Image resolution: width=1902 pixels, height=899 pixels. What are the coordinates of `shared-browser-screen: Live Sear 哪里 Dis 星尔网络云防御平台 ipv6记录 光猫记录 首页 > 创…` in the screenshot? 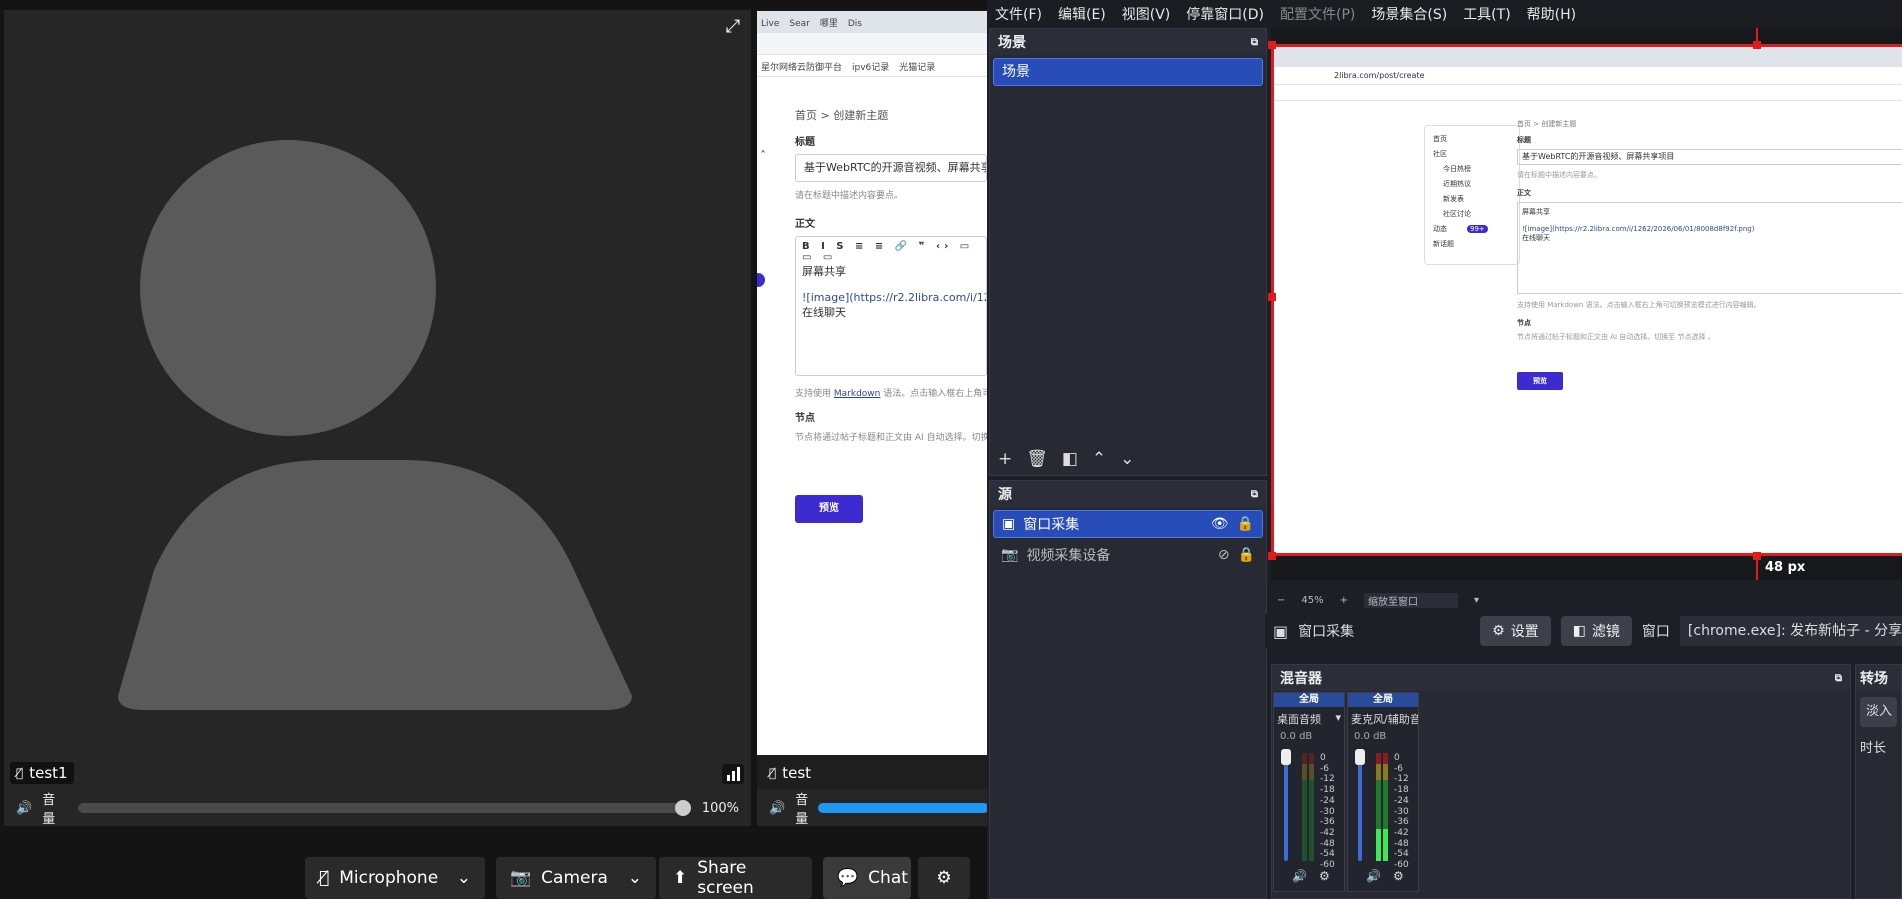 It's located at (872, 383).